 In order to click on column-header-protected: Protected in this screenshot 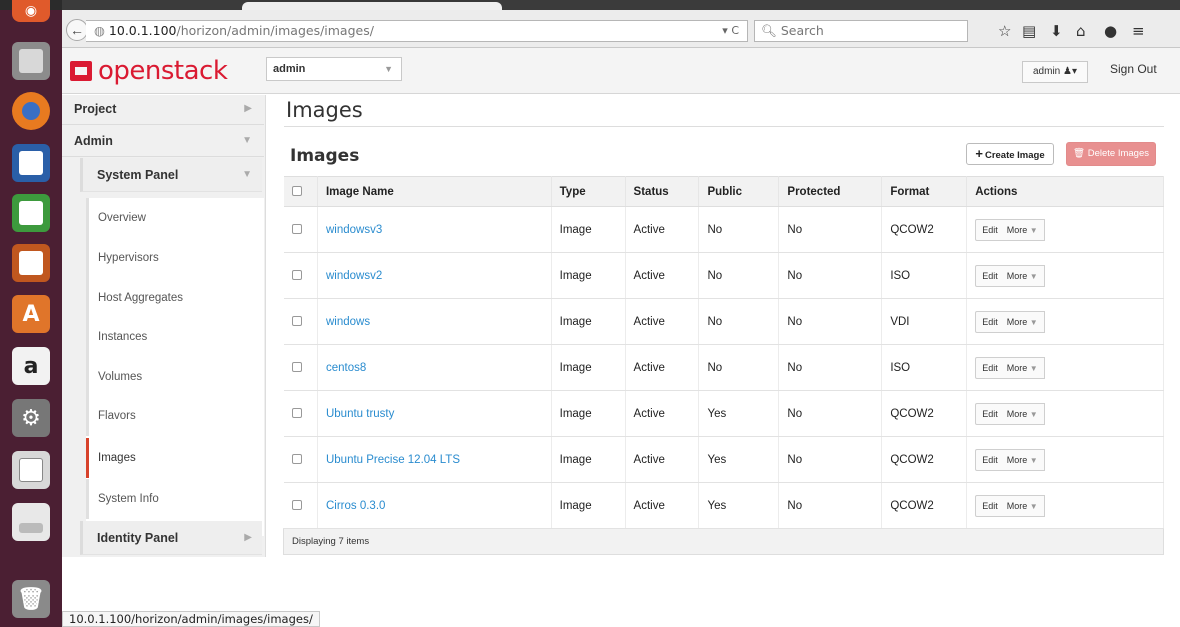, I will do `click(830, 191)`.